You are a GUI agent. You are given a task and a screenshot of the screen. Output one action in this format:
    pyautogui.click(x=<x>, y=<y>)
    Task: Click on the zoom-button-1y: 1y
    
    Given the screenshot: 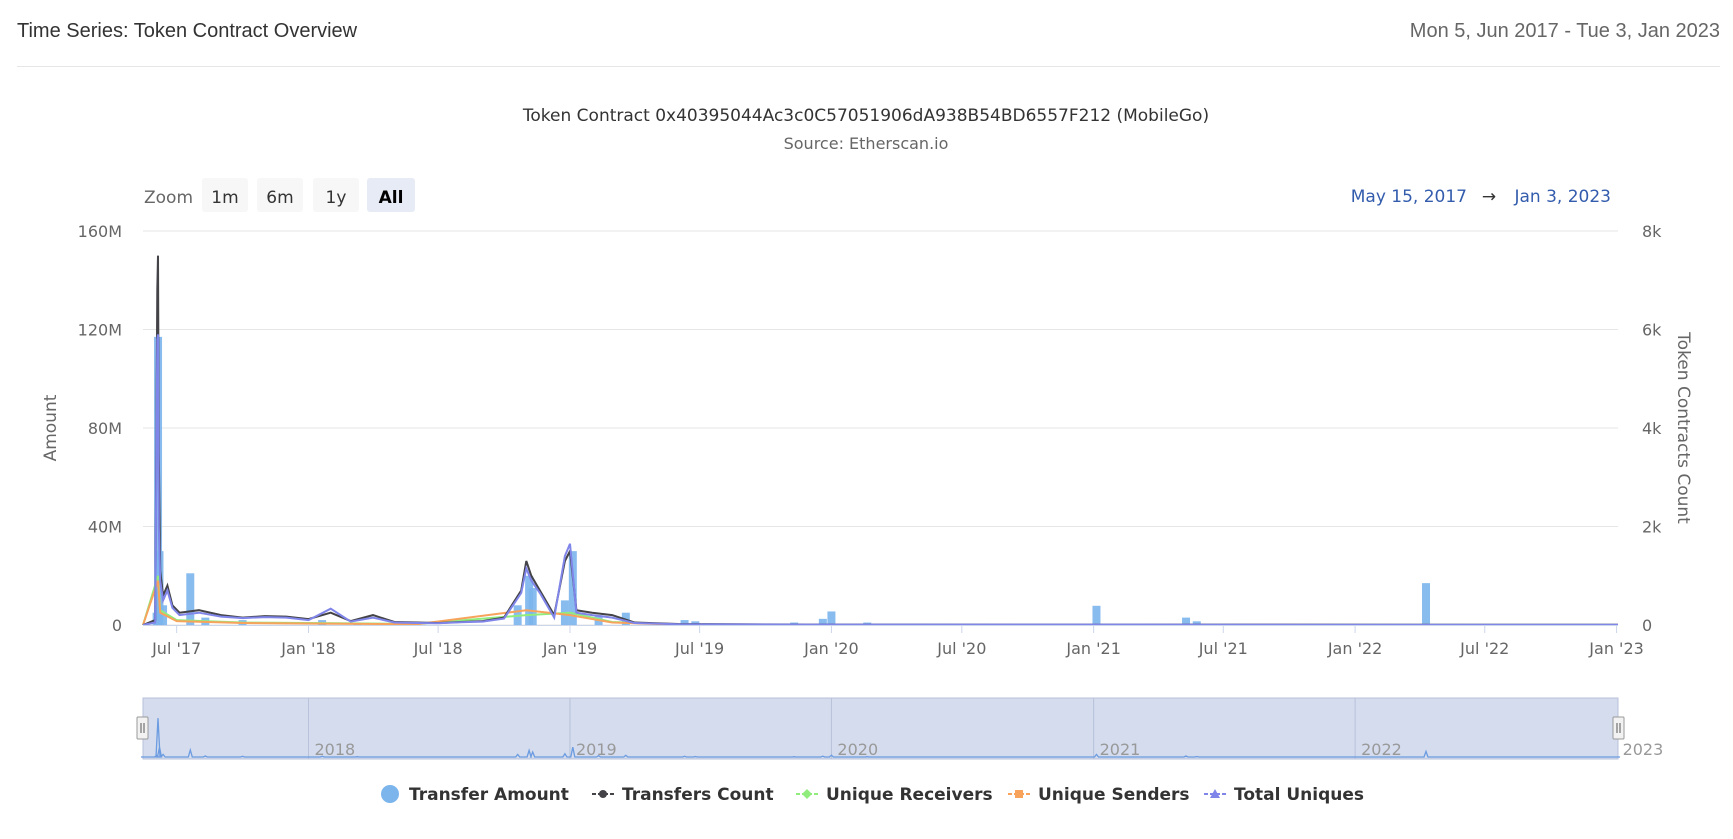 What is the action you would take?
    pyautogui.click(x=336, y=195)
    